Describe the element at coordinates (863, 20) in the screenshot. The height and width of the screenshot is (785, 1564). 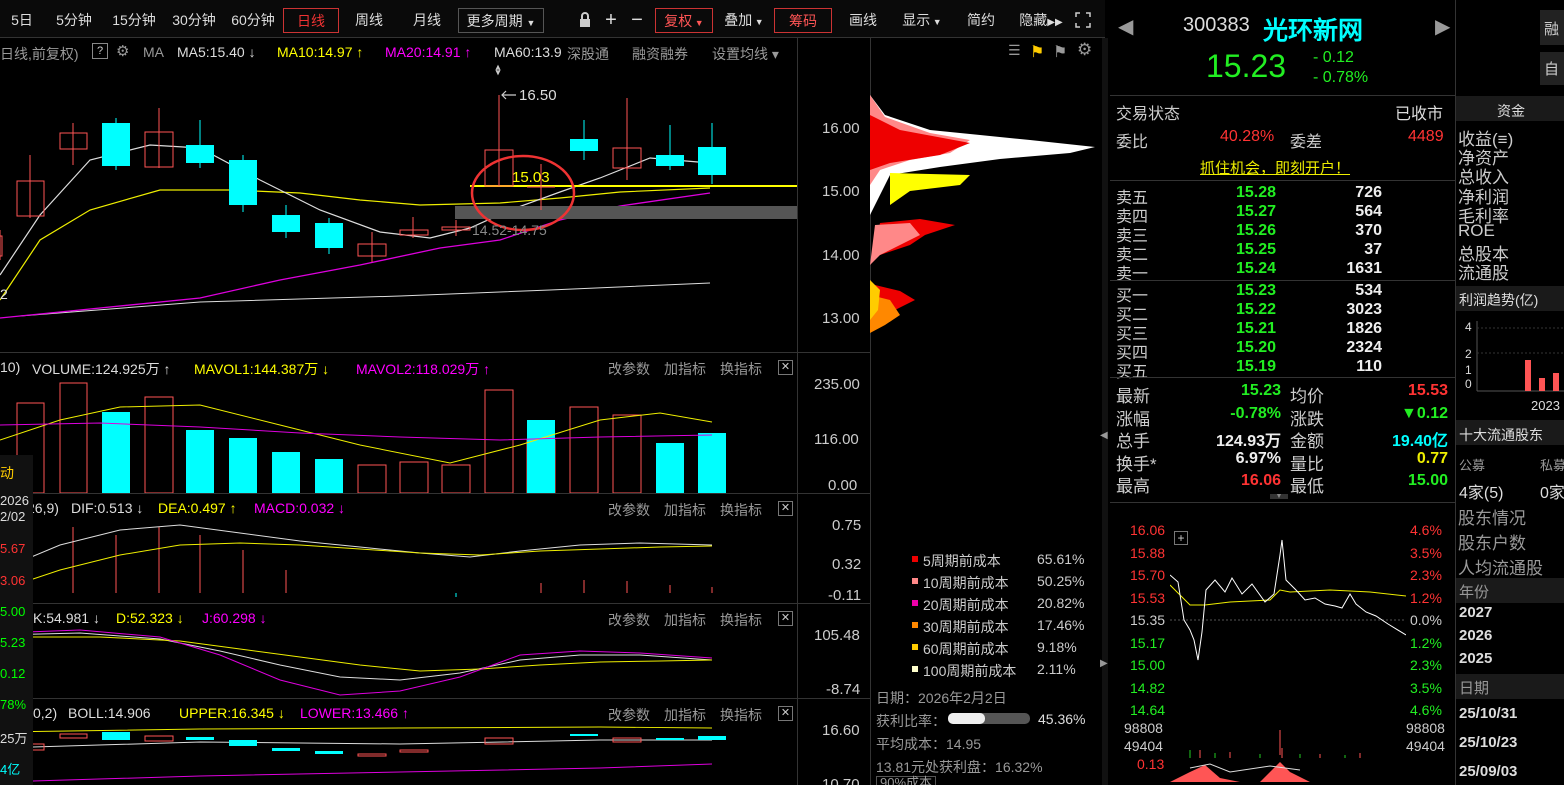
I see `draw-button: 画线` at that location.